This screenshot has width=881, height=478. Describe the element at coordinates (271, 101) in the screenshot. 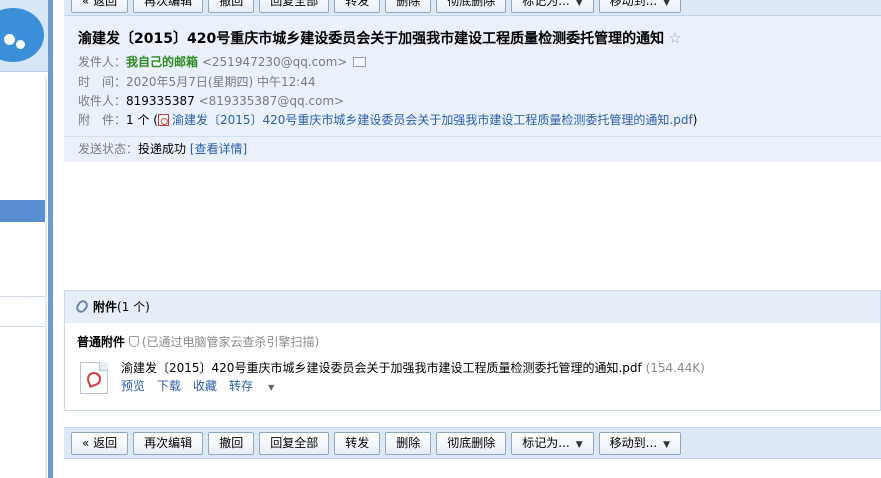

I see `recipient-address: <819335387@qq.com>` at that location.